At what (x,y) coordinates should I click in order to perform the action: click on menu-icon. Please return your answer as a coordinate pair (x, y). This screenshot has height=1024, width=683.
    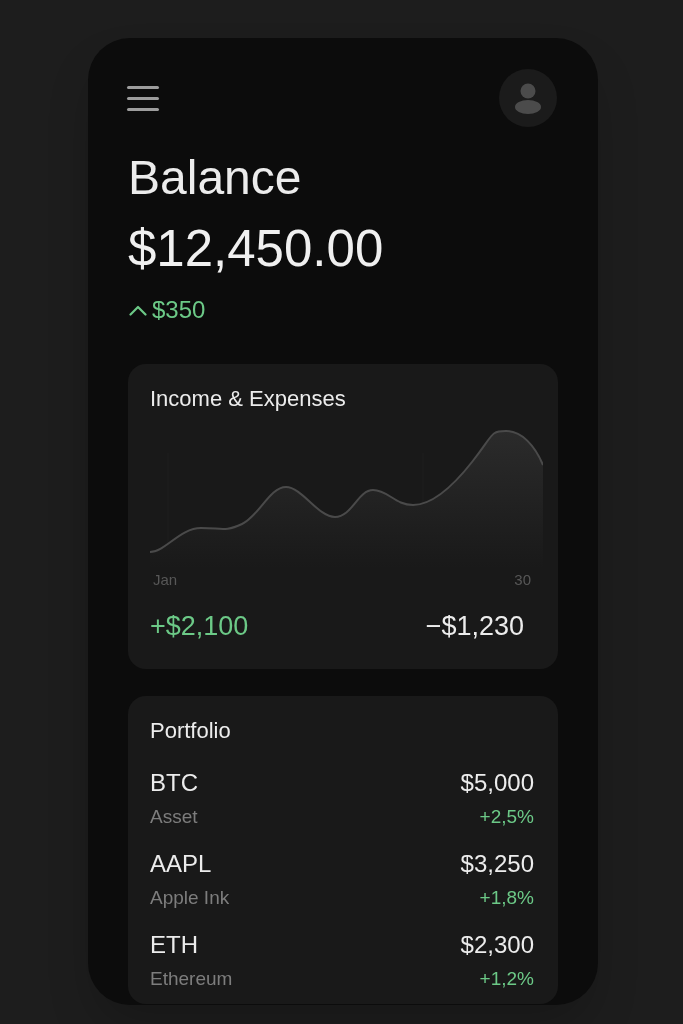
    Looking at the image, I should click on (143, 98).